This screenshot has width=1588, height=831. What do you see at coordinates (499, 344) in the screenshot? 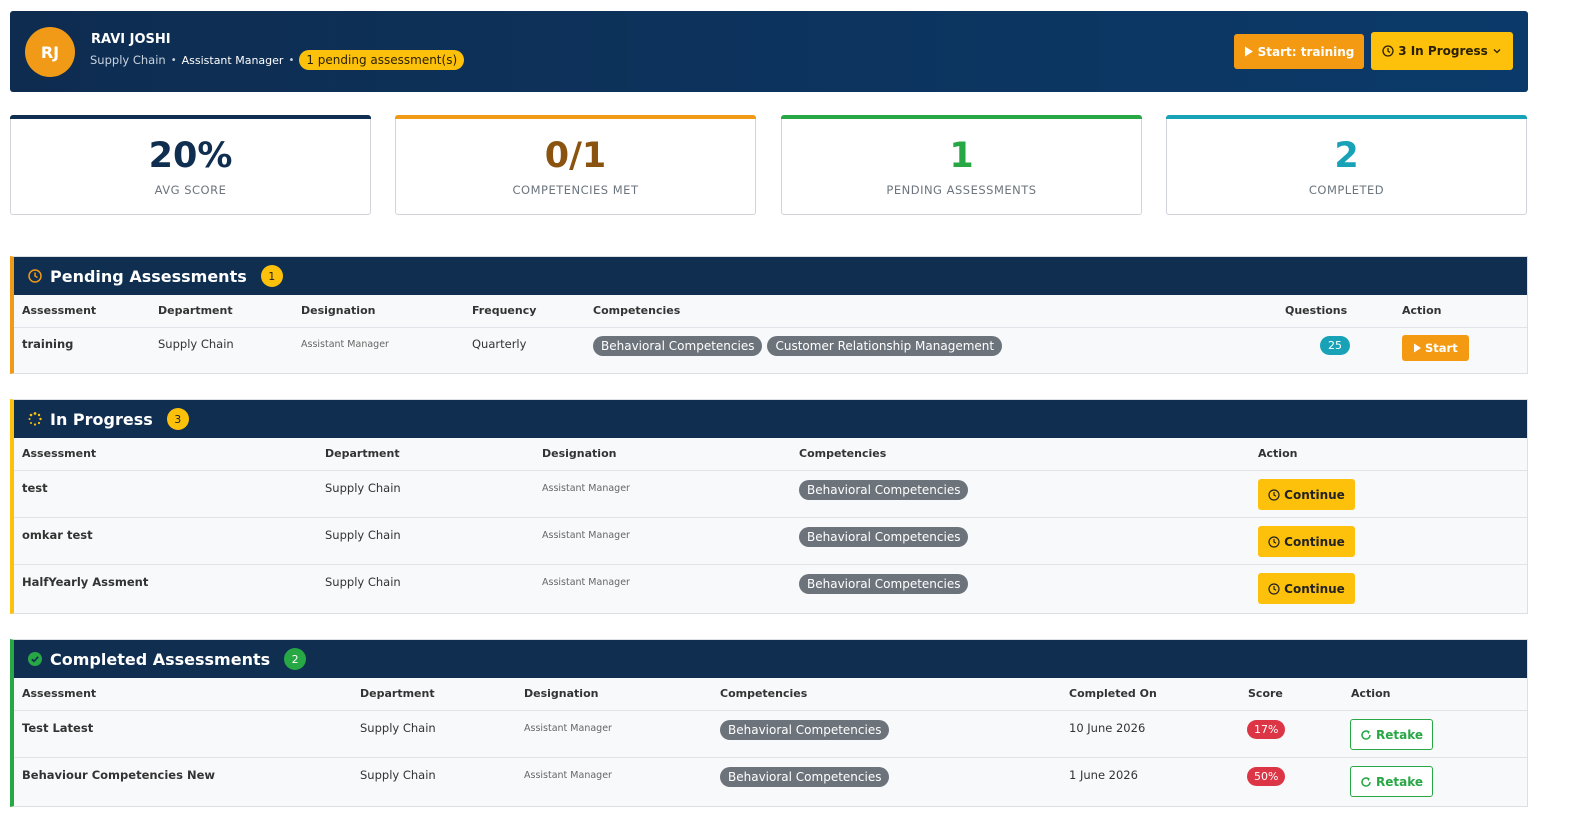
I see `frequency: Quarterly` at bounding box center [499, 344].